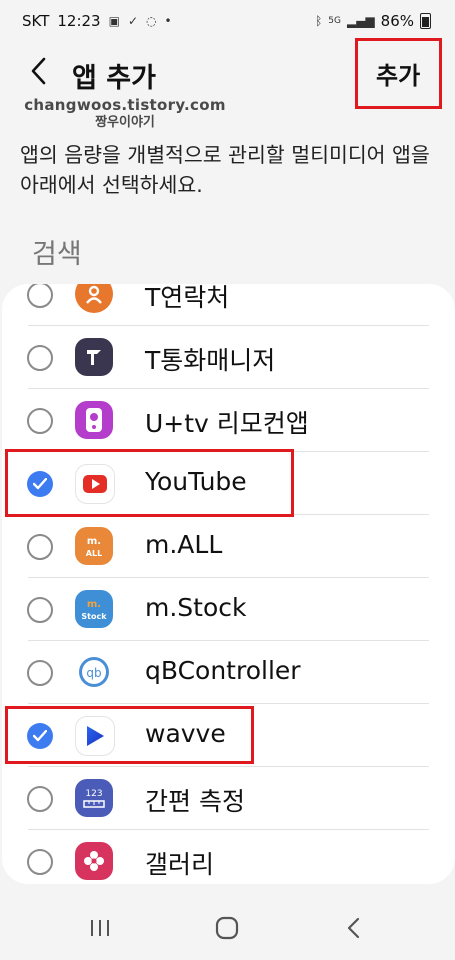 This screenshot has height=960, width=455. I want to click on app-label: 간편 측정, so click(195, 801).